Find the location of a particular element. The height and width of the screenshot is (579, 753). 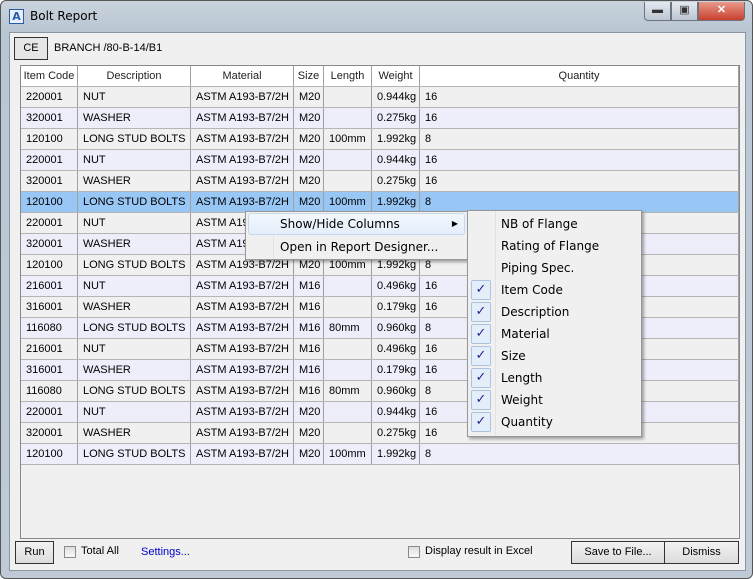

maximize-button: ▣ is located at coordinates (684, 11).